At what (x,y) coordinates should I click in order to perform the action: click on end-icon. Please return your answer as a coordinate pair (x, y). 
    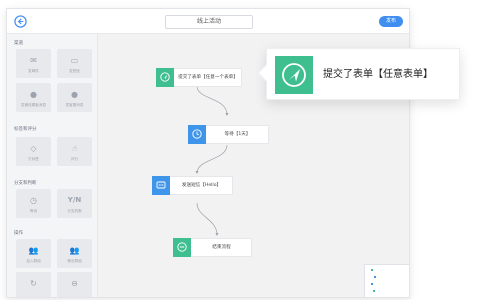
    Looking at the image, I should click on (182, 247).